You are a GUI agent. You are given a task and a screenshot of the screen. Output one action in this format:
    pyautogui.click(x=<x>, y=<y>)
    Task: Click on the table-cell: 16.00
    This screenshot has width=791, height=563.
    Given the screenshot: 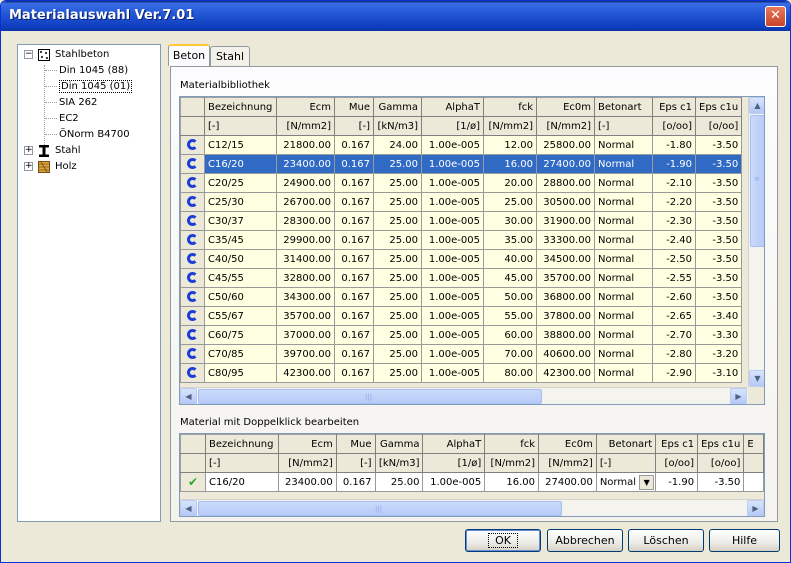 What is the action you would take?
    pyautogui.click(x=510, y=164)
    